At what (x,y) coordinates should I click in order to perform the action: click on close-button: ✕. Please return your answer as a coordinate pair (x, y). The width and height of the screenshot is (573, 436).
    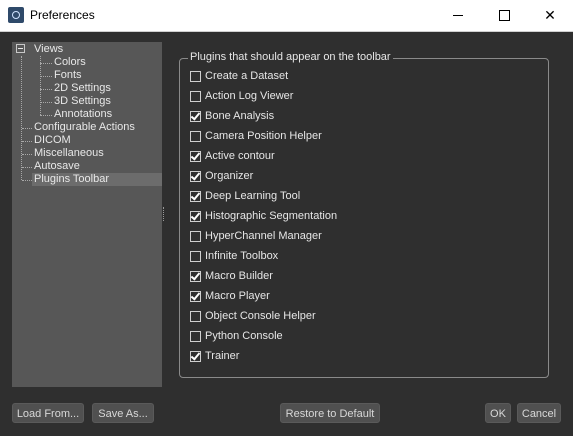
    Looking at the image, I should click on (550, 15).